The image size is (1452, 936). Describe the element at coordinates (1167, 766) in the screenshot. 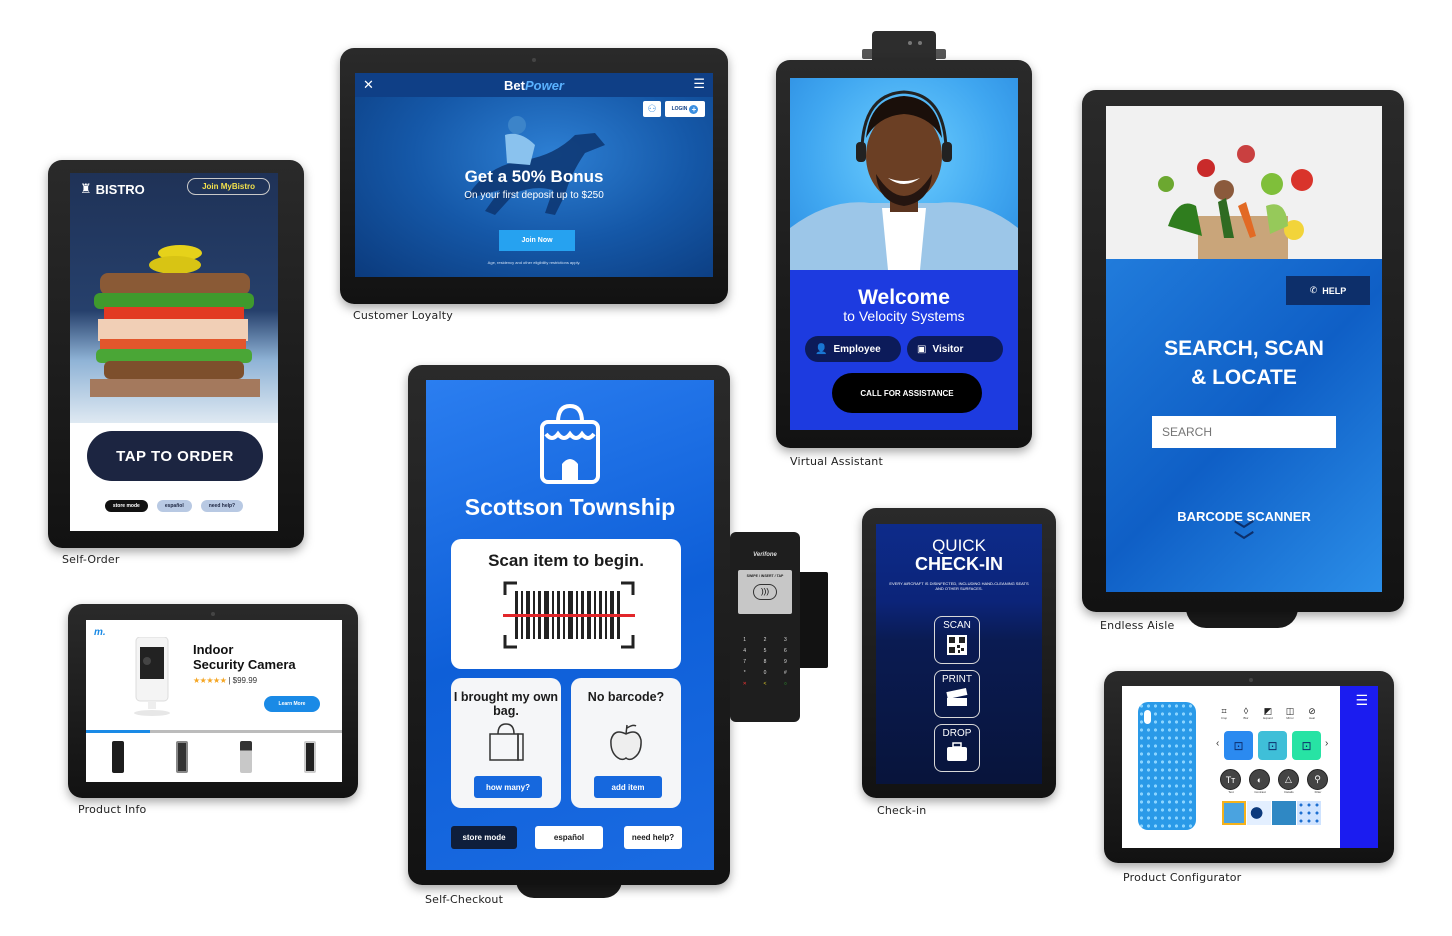

I see `phone-case-preview` at that location.